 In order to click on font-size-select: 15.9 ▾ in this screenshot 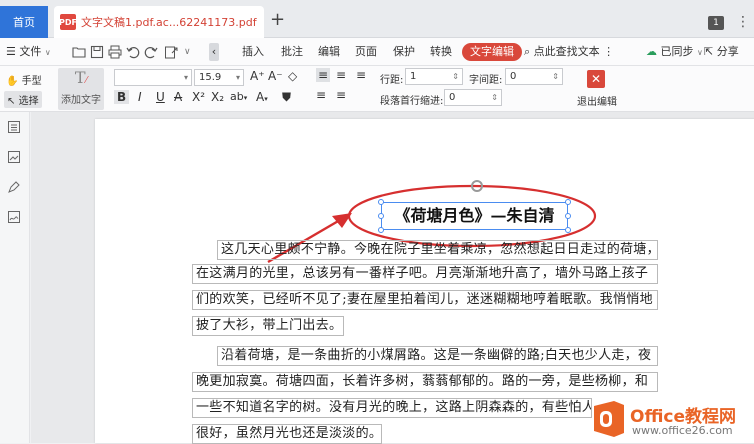, I will do `click(219, 77)`.